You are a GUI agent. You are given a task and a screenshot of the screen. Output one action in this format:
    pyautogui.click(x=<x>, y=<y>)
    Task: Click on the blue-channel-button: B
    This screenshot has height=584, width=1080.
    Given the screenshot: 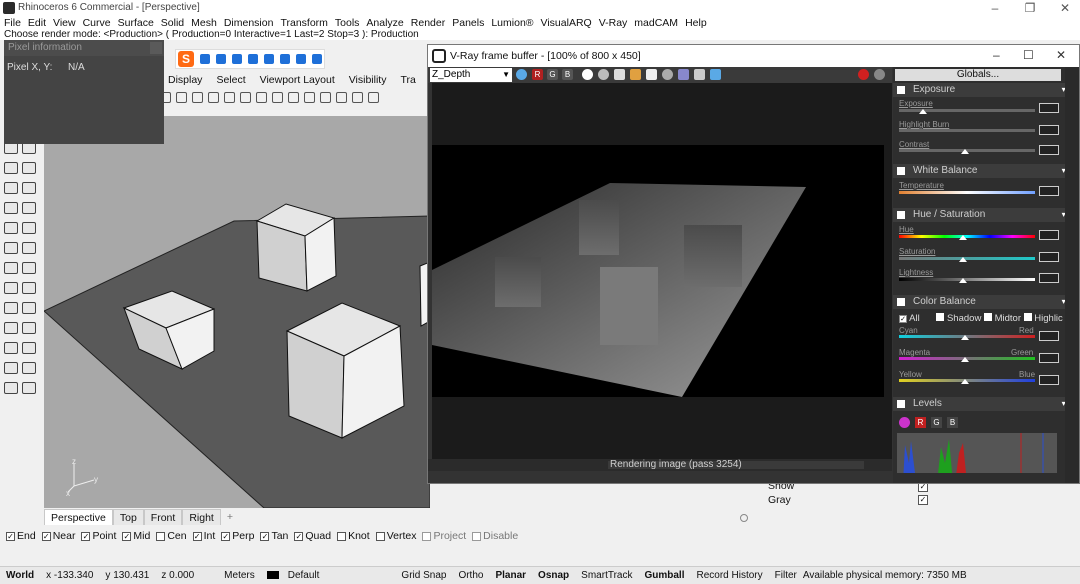 What is the action you would take?
    pyautogui.click(x=567, y=74)
    